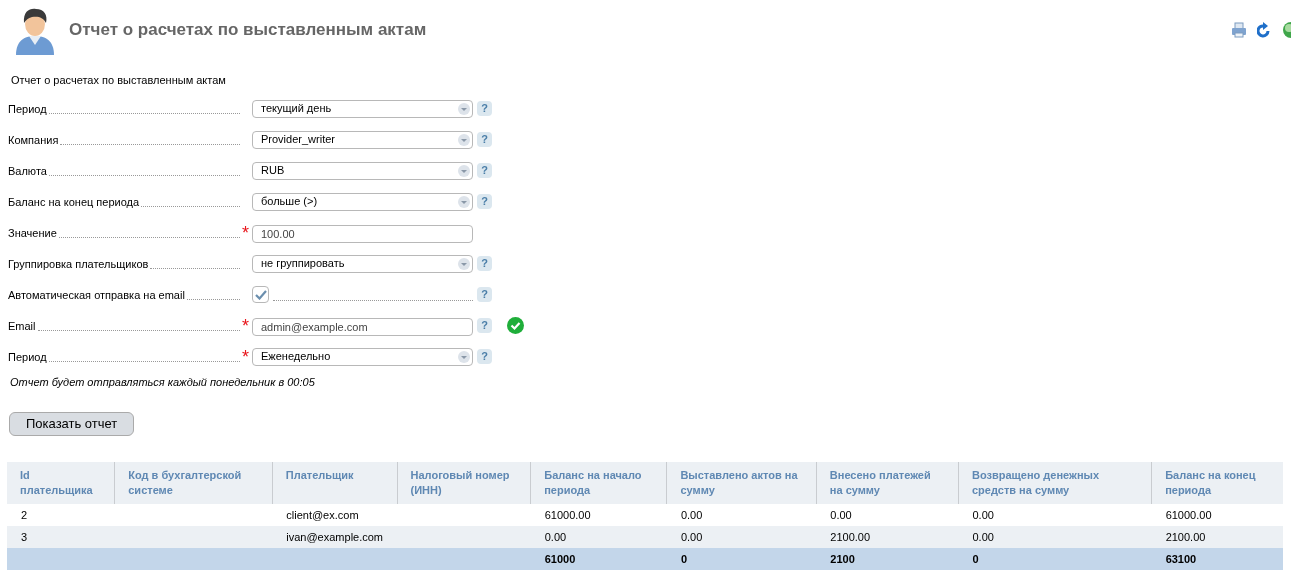  Describe the element at coordinates (27, 171) in the screenshot. I see `field-label: Валюта` at that location.